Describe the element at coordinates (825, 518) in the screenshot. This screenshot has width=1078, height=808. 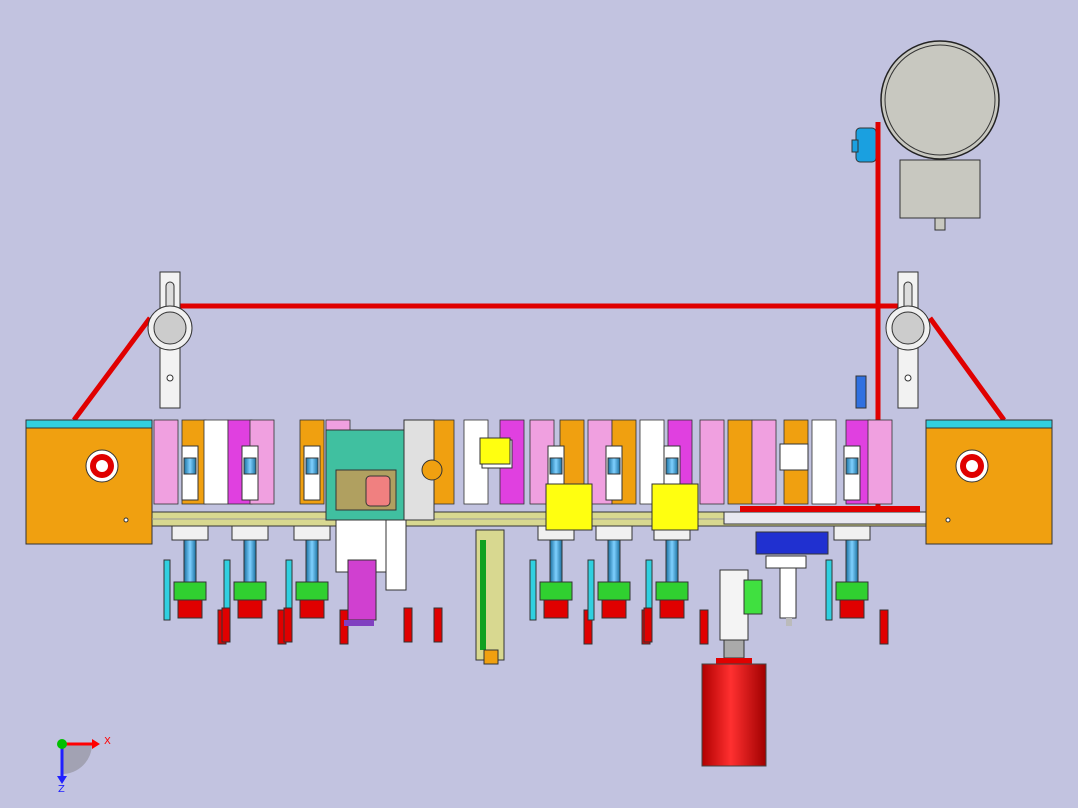
I see `slide-carriage` at that location.